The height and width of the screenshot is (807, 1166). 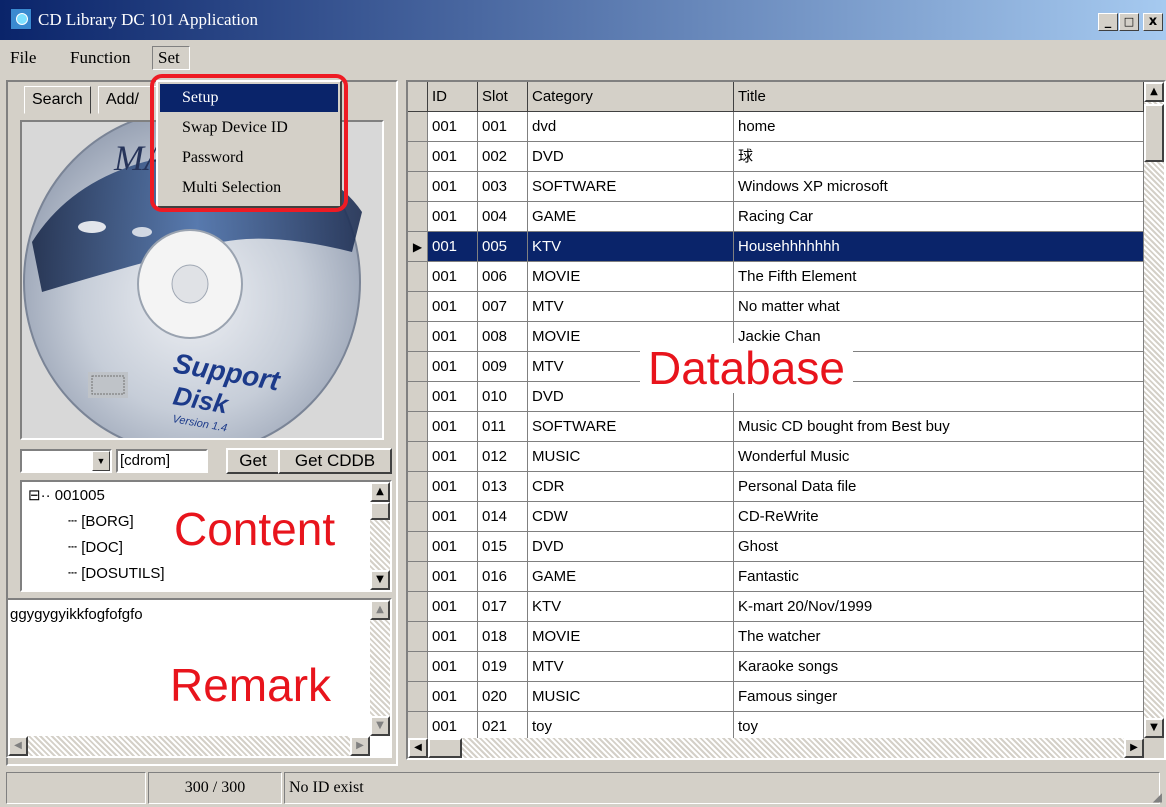 What do you see at coordinates (939, 187) in the screenshot?
I see `table-cell: Windows XP microsoft` at bounding box center [939, 187].